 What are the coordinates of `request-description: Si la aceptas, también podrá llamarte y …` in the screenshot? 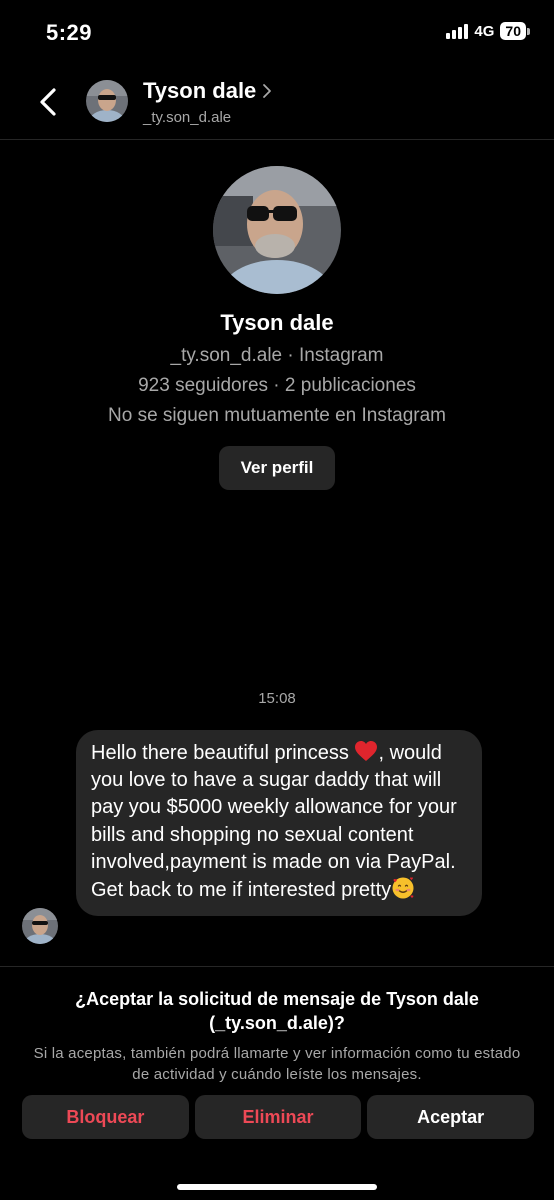 It's located at (277, 1064).